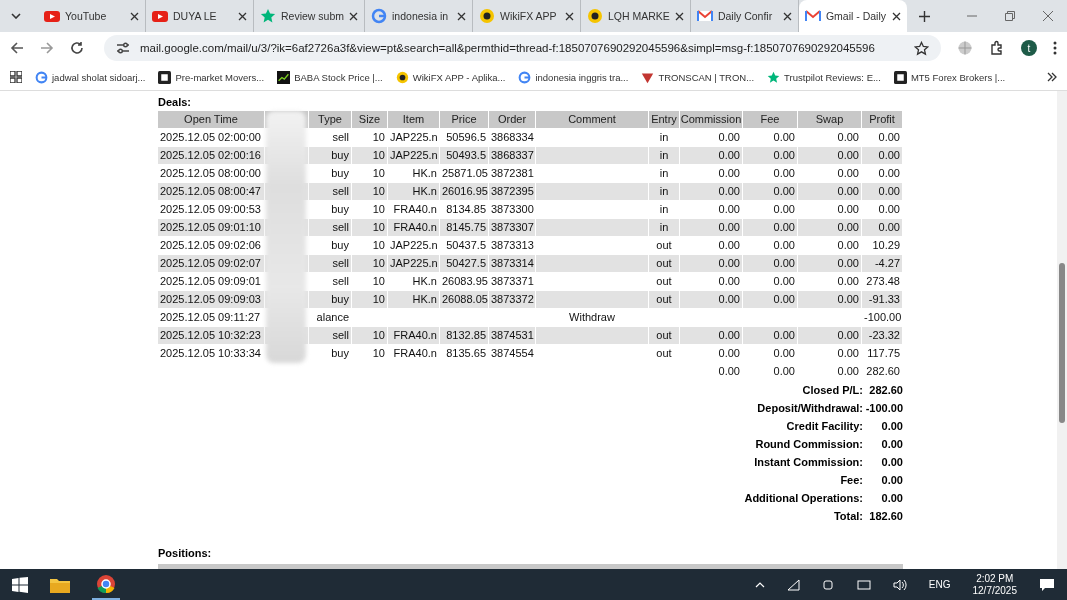 This screenshot has width=1067, height=600. What do you see at coordinates (883, 371) in the screenshot?
I see `table-cell-text: 282.60` at bounding box center [883, 371].